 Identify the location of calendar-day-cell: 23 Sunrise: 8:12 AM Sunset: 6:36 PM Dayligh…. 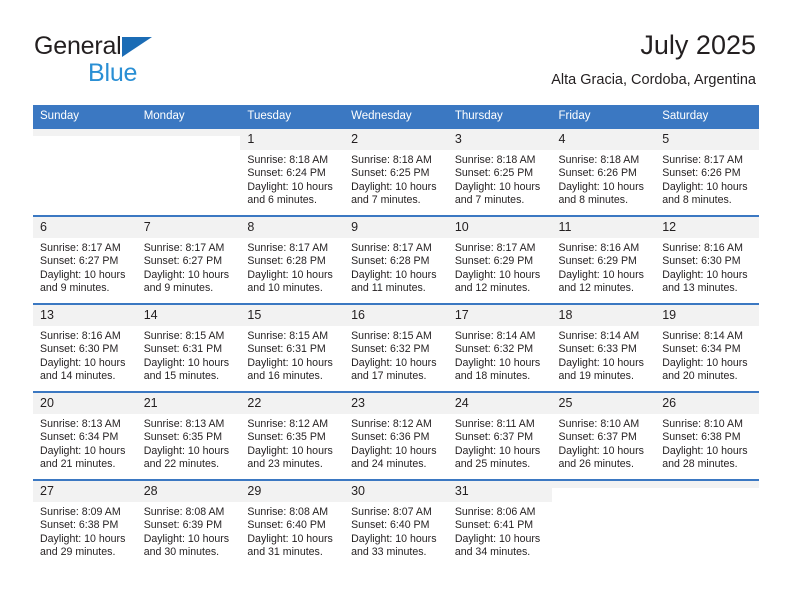
(396, 435).